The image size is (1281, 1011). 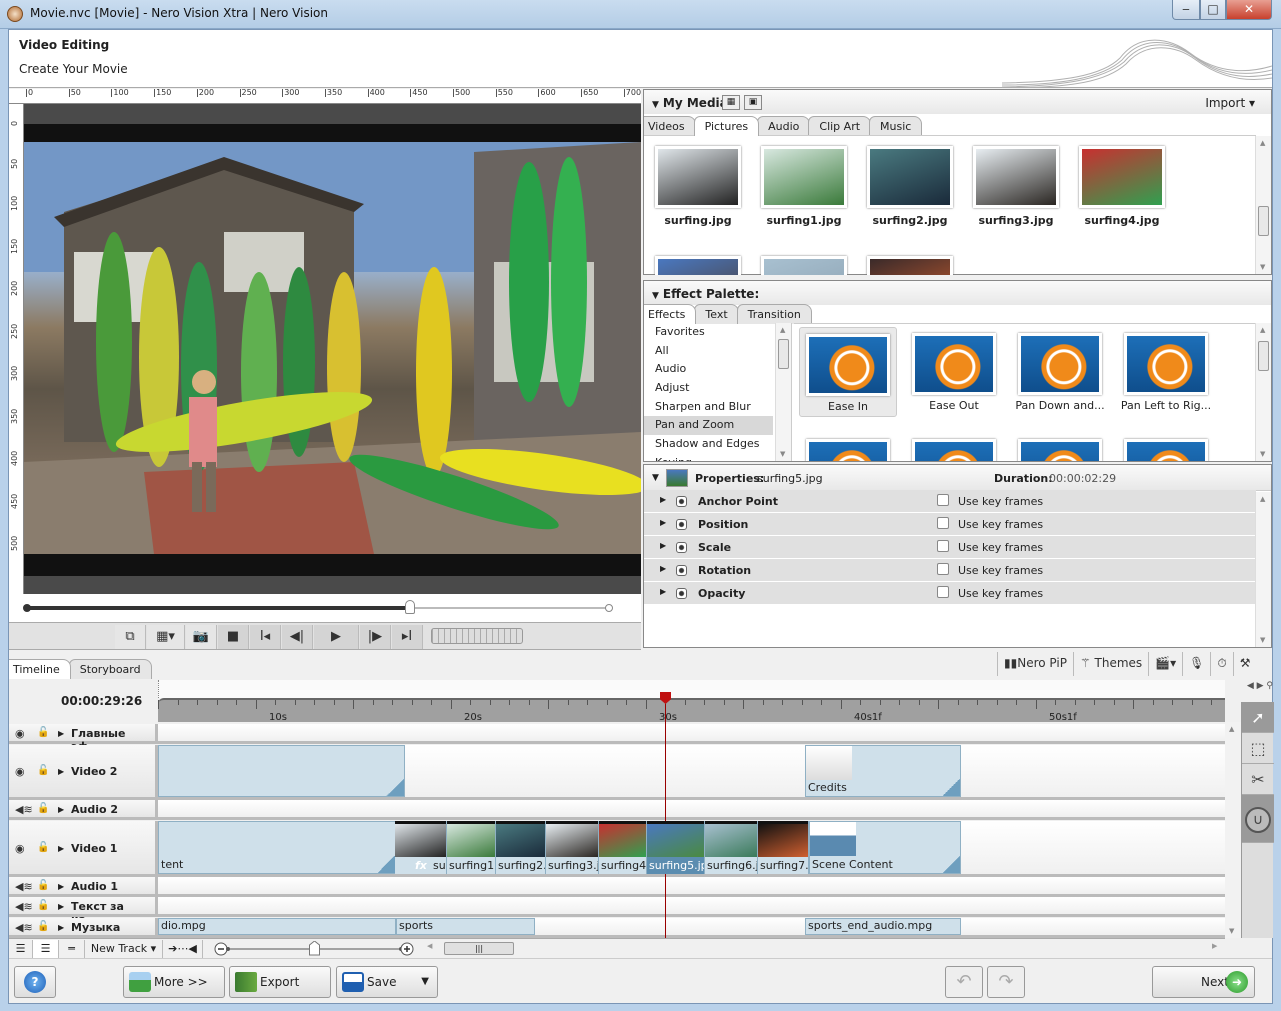 I want to click on effect-category-item: Adjust, so click(x=717, y=388).